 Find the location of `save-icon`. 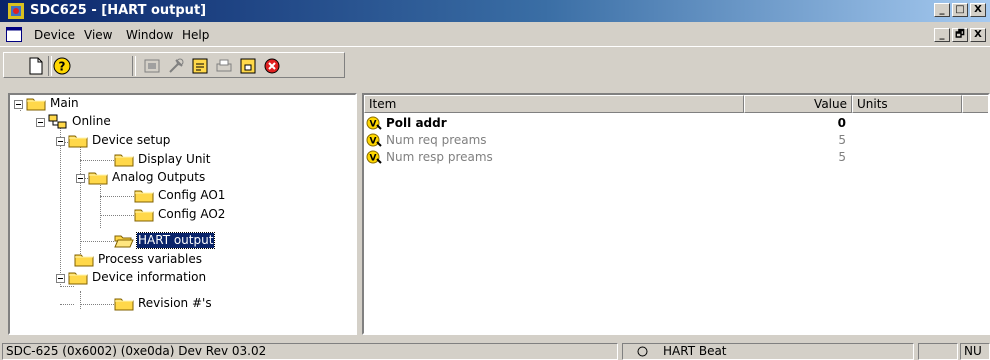

save-icon is located at coordinates (248, 66).